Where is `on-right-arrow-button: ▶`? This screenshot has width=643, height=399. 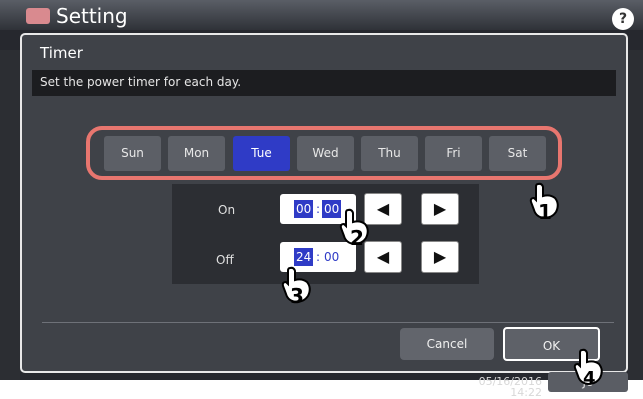
on-right-arrow-button: ▶ is located at coordinates (440, 209).